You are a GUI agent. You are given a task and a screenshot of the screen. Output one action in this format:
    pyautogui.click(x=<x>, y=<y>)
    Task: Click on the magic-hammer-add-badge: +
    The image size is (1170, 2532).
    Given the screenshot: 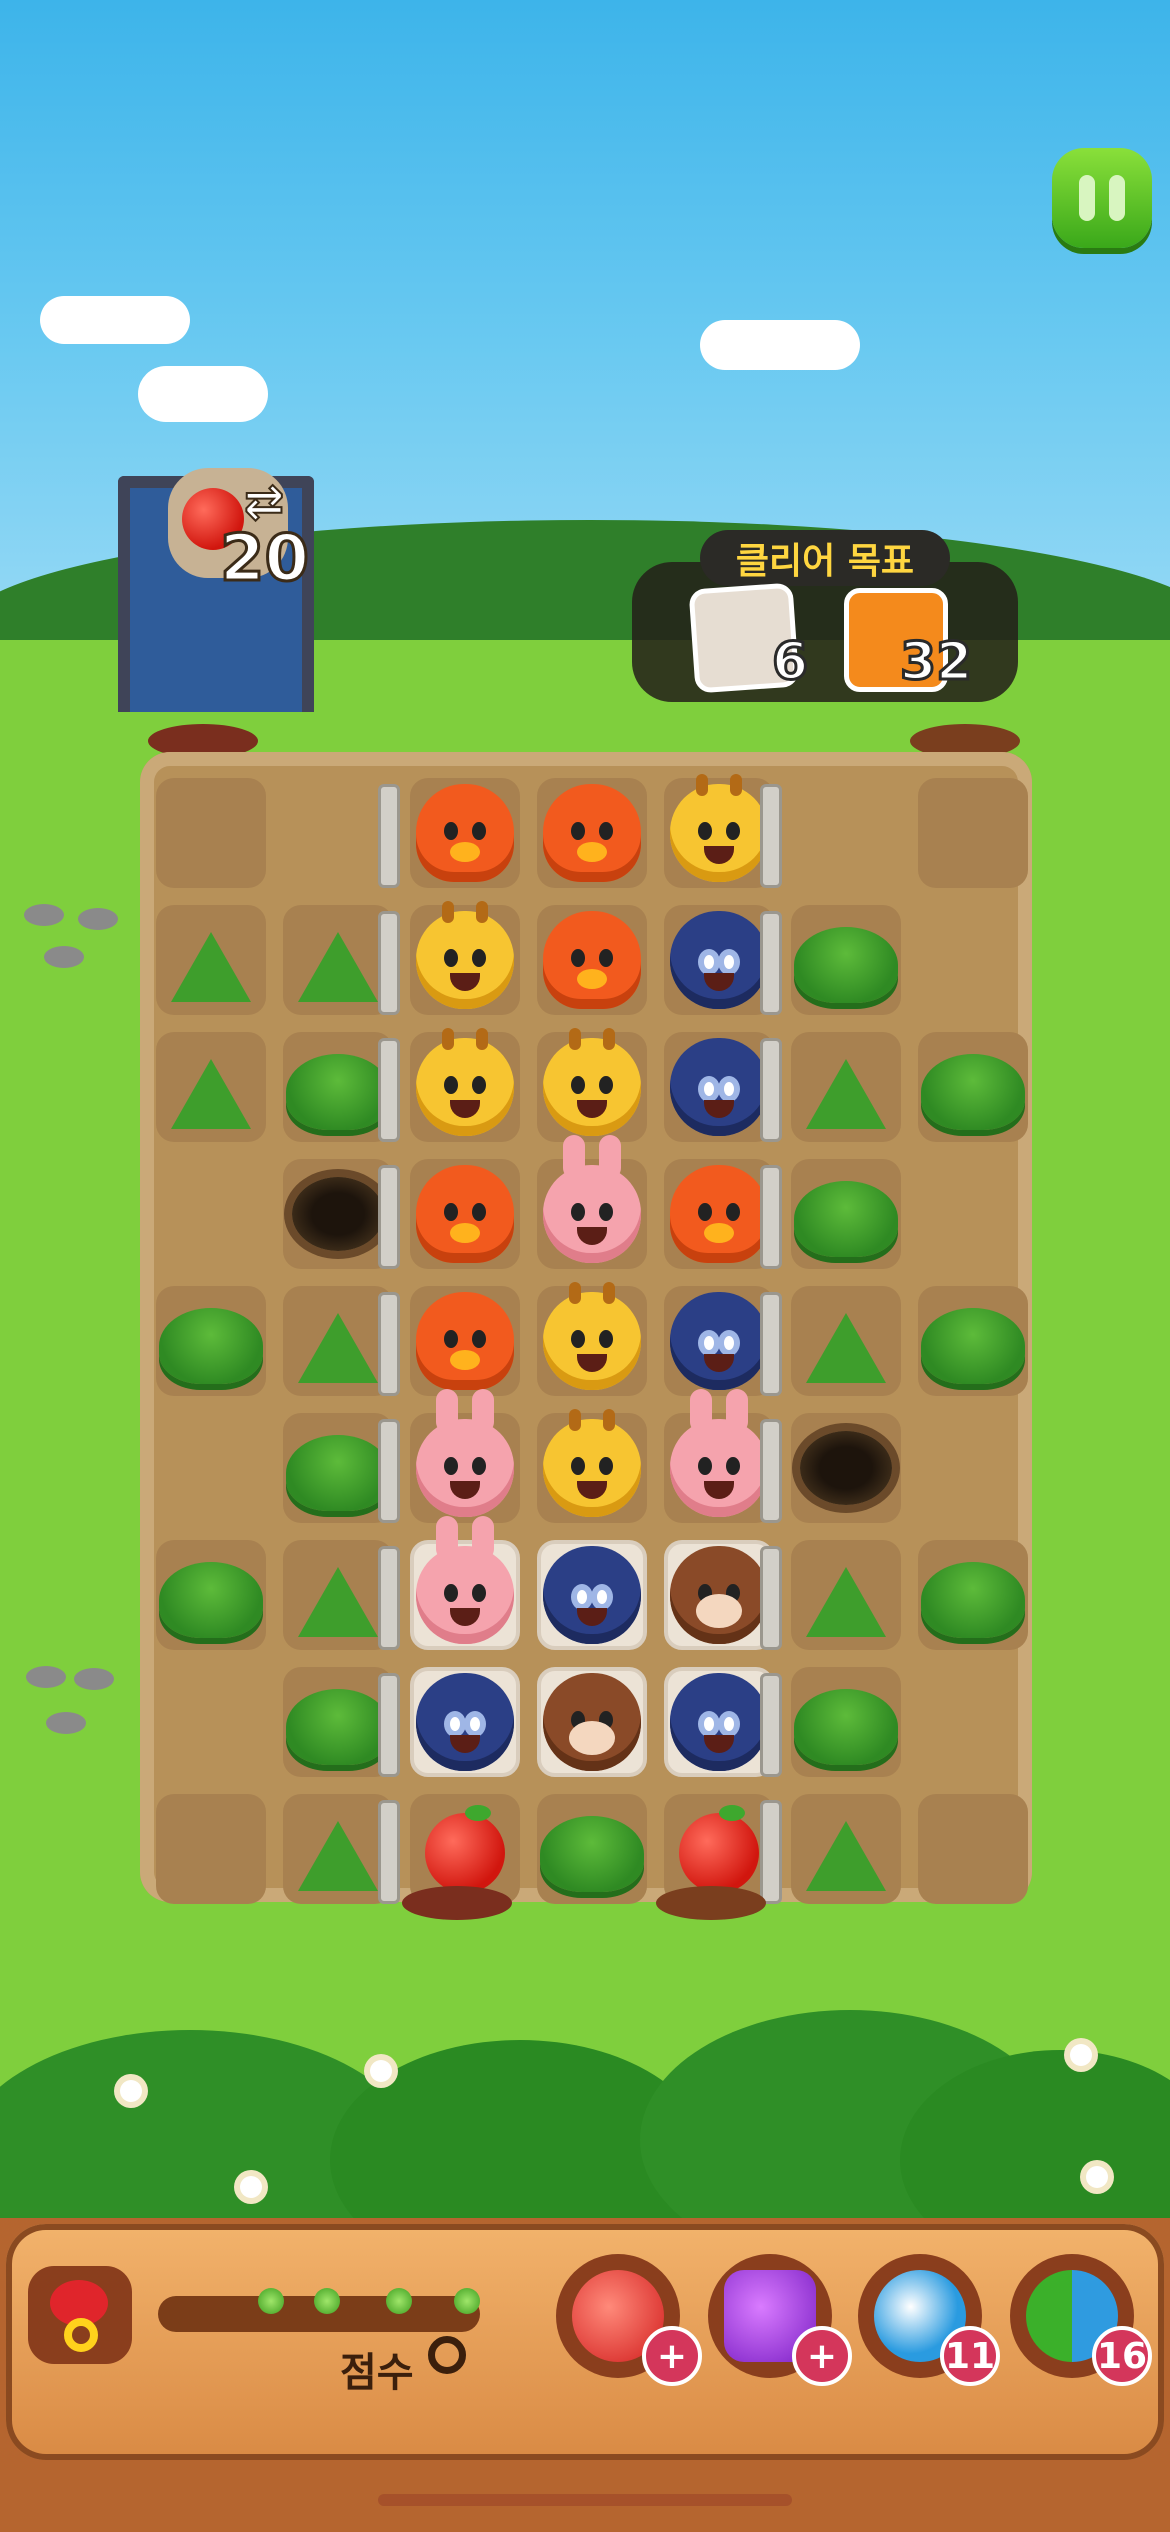 What is the action you would take?
    pyautogui.click(x=822, y=2356)
    